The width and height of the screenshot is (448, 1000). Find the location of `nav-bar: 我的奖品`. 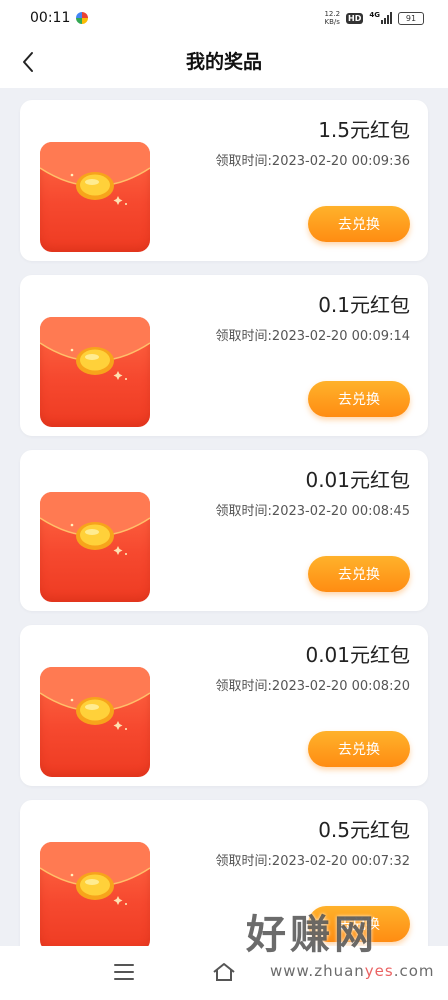

nav-bar: 我的奖品 is located at coordinates (224, 62).